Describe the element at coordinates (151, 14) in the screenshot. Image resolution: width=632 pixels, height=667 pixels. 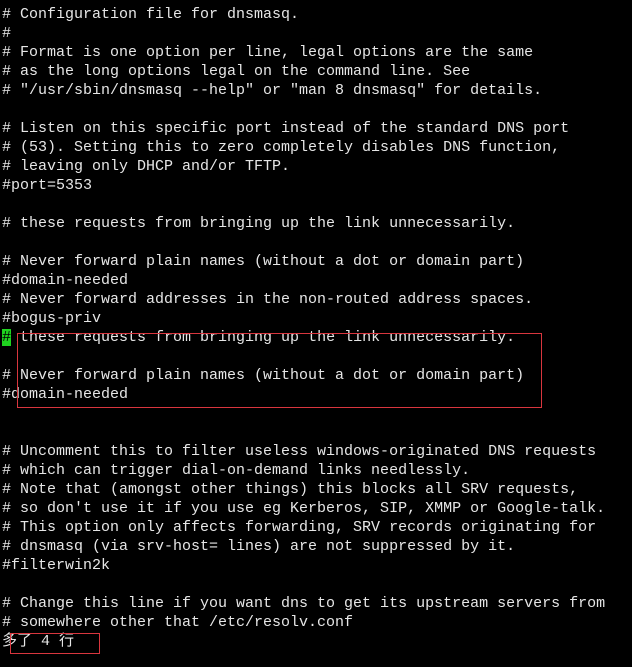
I see `editor-line: # Configuration file for dnsmasq.` at that location.